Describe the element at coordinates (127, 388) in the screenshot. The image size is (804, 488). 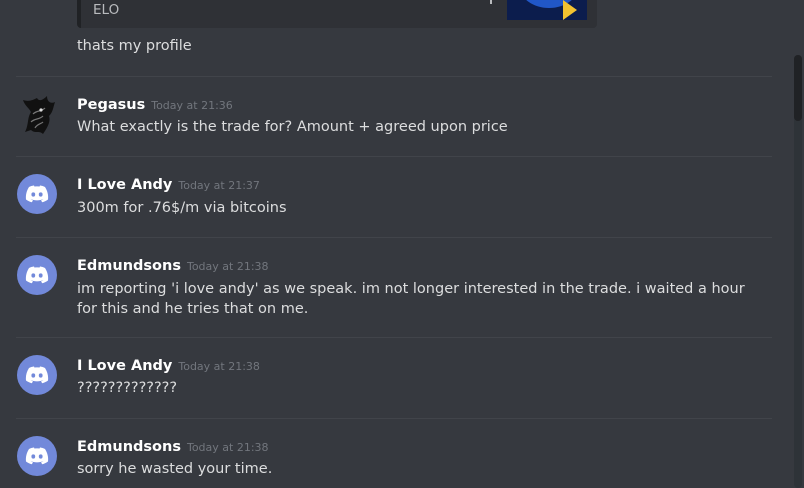
I see `message-text: ?????????????` at that location.